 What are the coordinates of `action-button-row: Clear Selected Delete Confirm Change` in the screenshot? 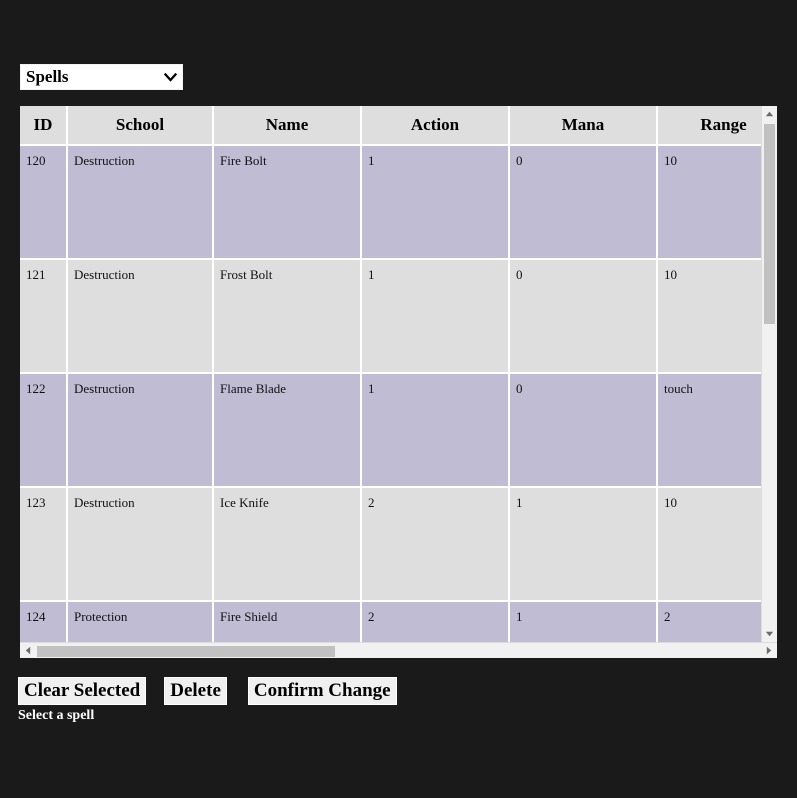 It's located at (207, 691).